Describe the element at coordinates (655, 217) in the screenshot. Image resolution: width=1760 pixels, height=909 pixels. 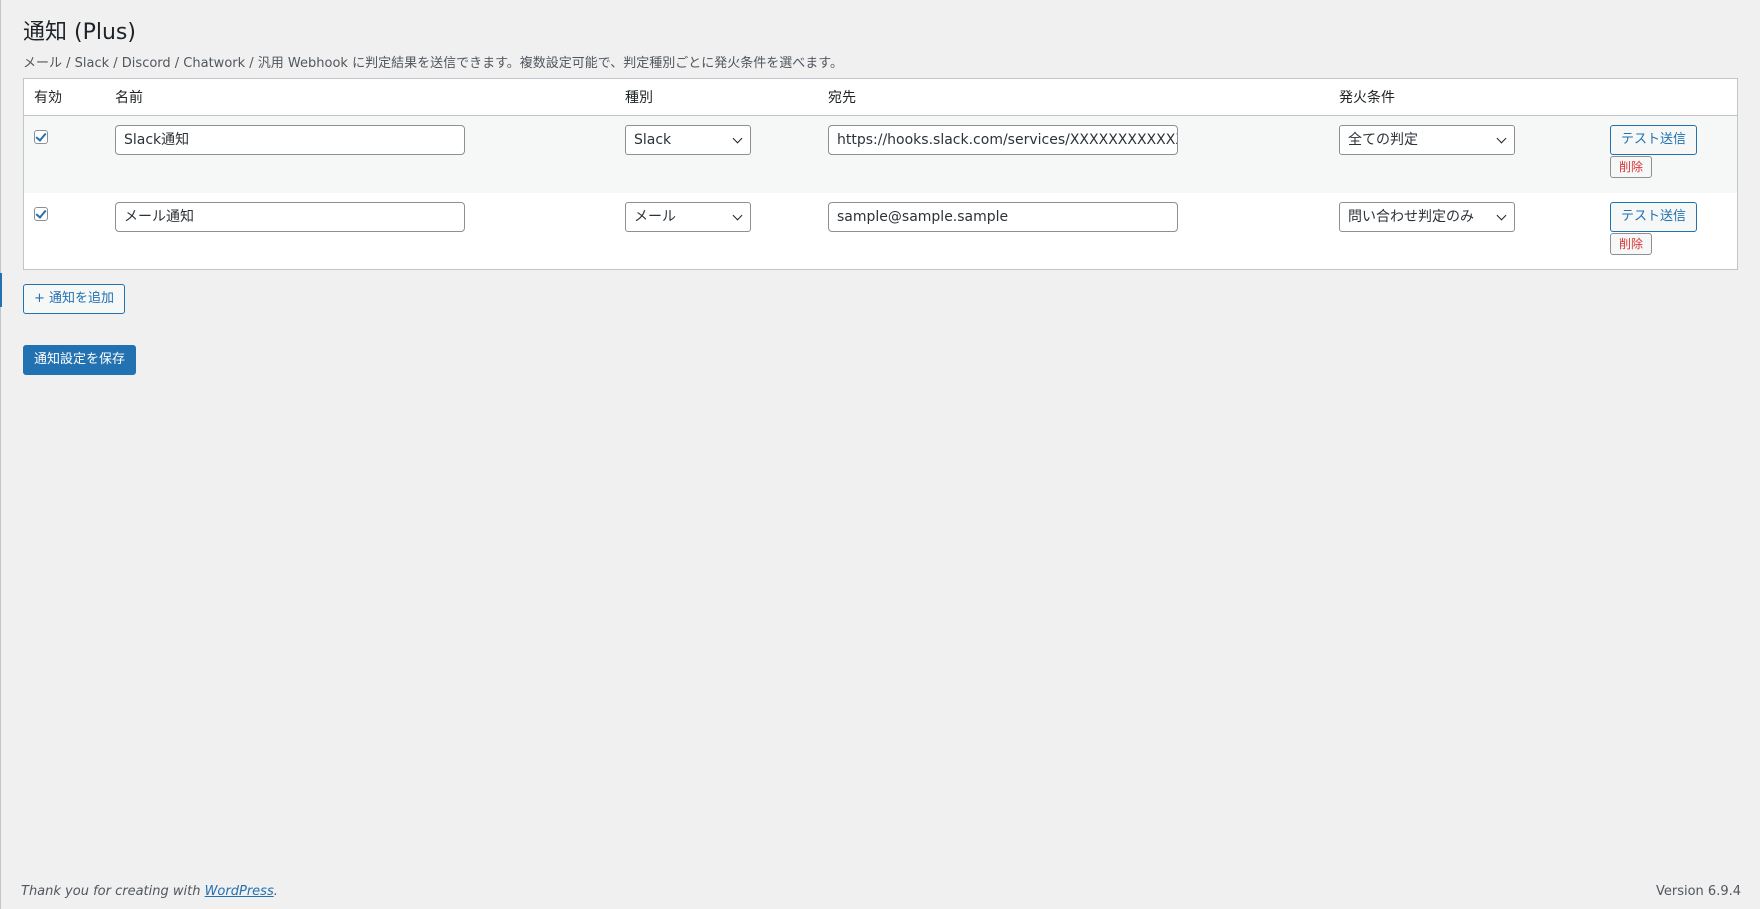
I see `type-select-value: メール` at that location.